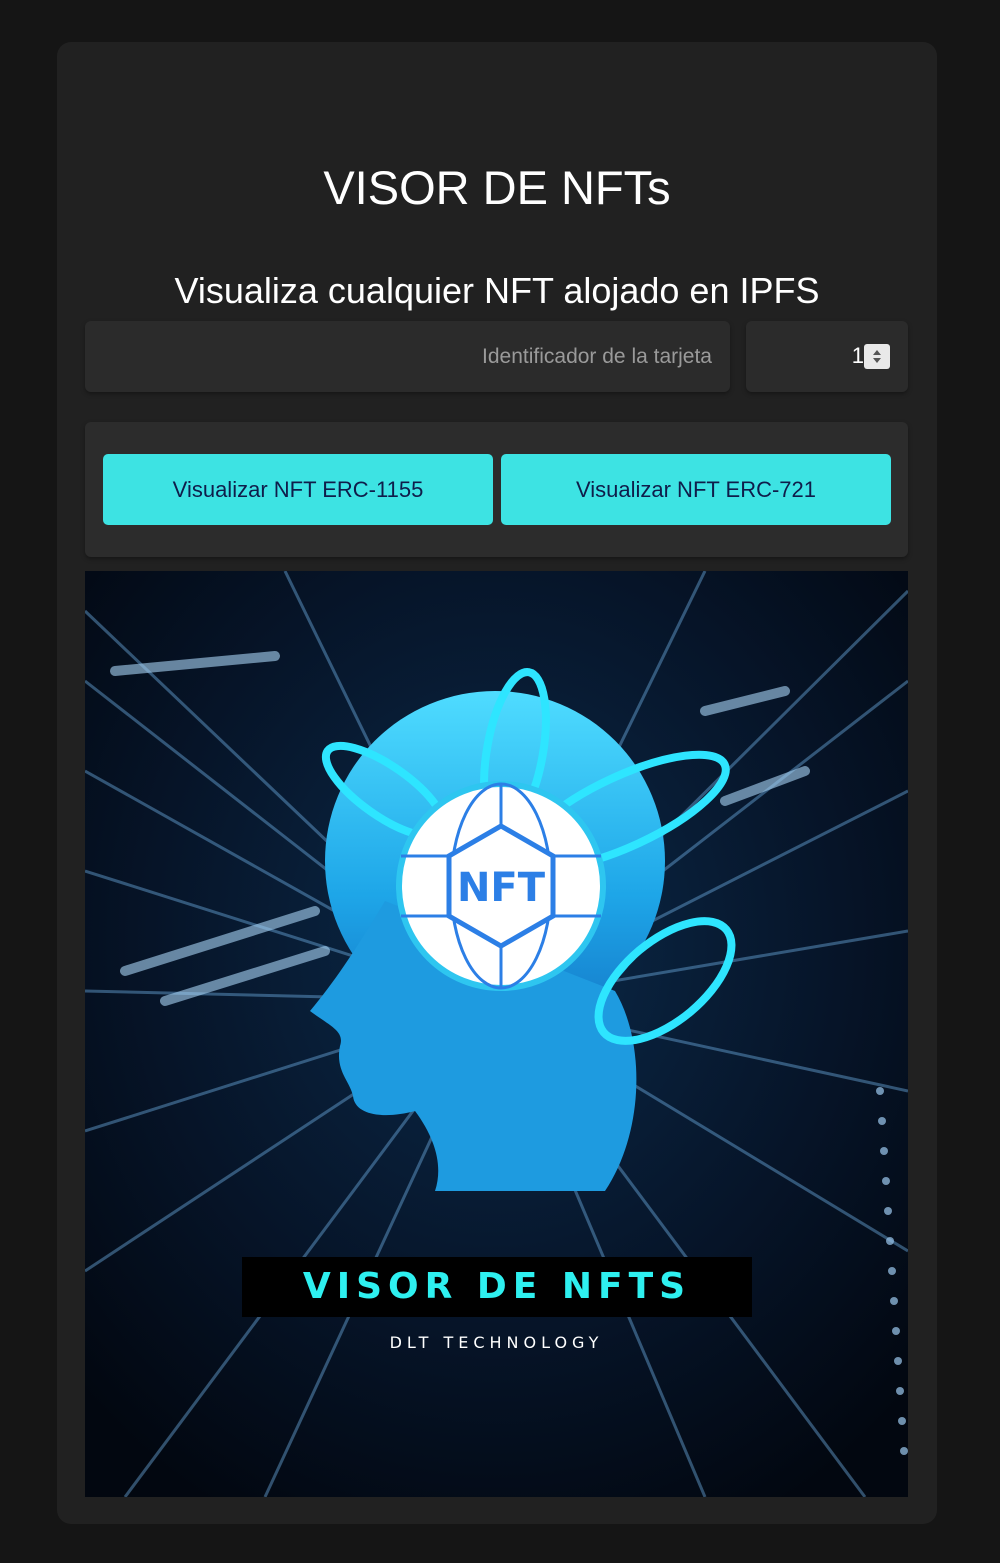 This screenshot has width=1000, height=1563. What do you see at coordinates (877, 356) in the screenshot?
I see `number-spinner` at bounding box center [877, 356].